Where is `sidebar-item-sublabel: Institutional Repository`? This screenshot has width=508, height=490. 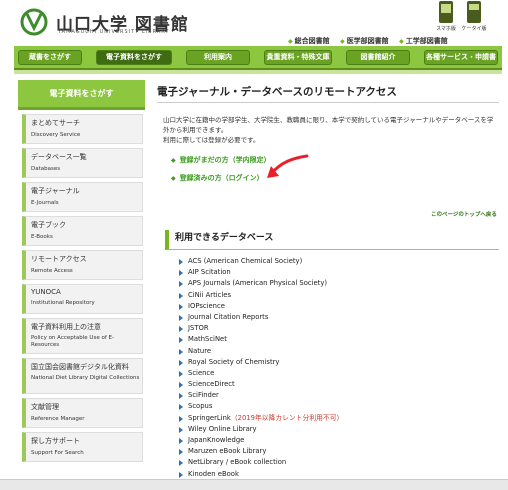
sidebar-item-sublabel: Institutional Repository is located at coordinates (63, 303).